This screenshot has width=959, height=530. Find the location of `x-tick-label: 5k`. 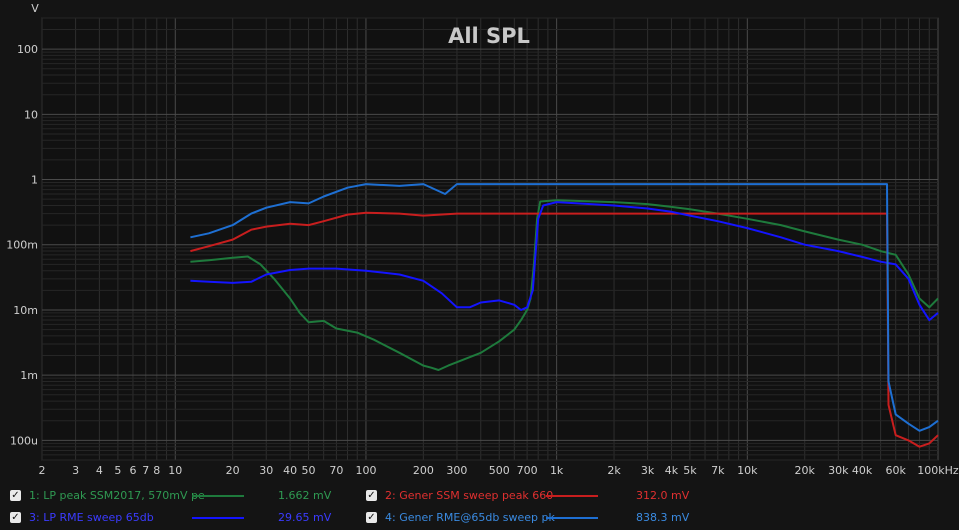

x-tick-label: 5k is located at coordinates (690, 470).